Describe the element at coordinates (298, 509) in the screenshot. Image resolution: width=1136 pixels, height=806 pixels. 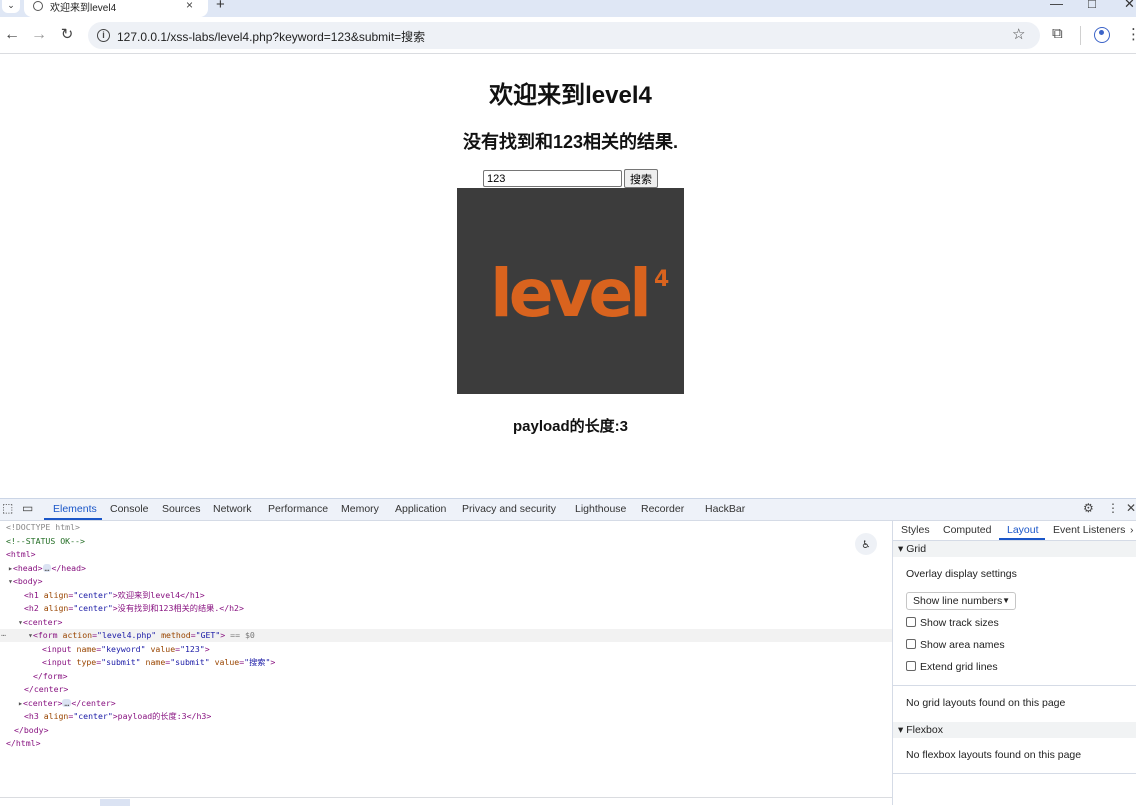
I see `devtools-tab-performance: Performance` at that location.